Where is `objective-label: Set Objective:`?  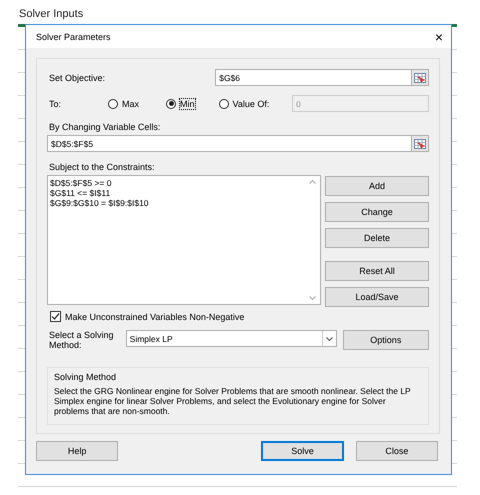 objective-label: Set Objective: is located at coordinates (77, 77).